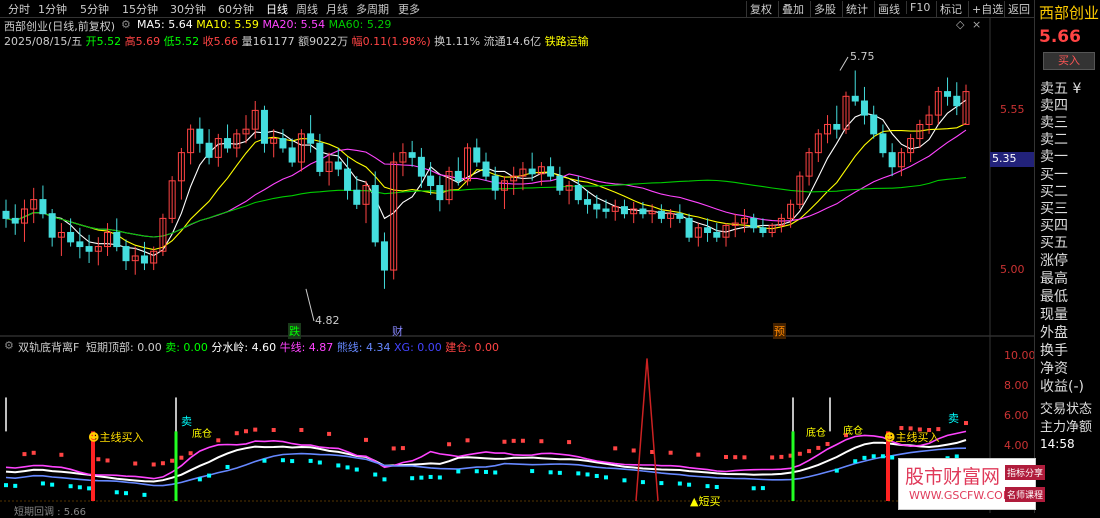  Describe the element at coordinates (1025, 472) in the screenshot. I see `tag-indicator-share: 指标分享` at that location.